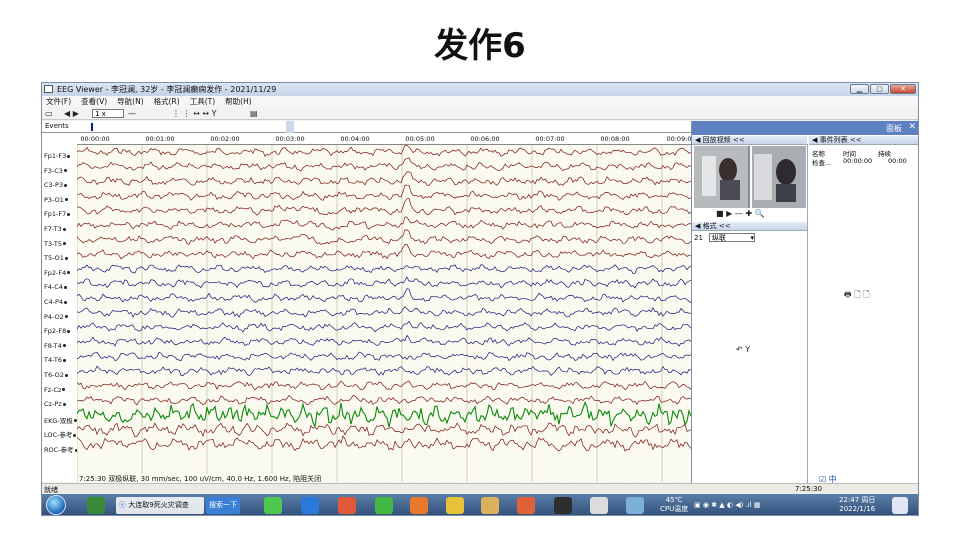 The width and height of the screenshot is (960, 540). Describe the element at coordinates (56, 258) in the screenshot. I see `channel-label: T5-O1` at that location.